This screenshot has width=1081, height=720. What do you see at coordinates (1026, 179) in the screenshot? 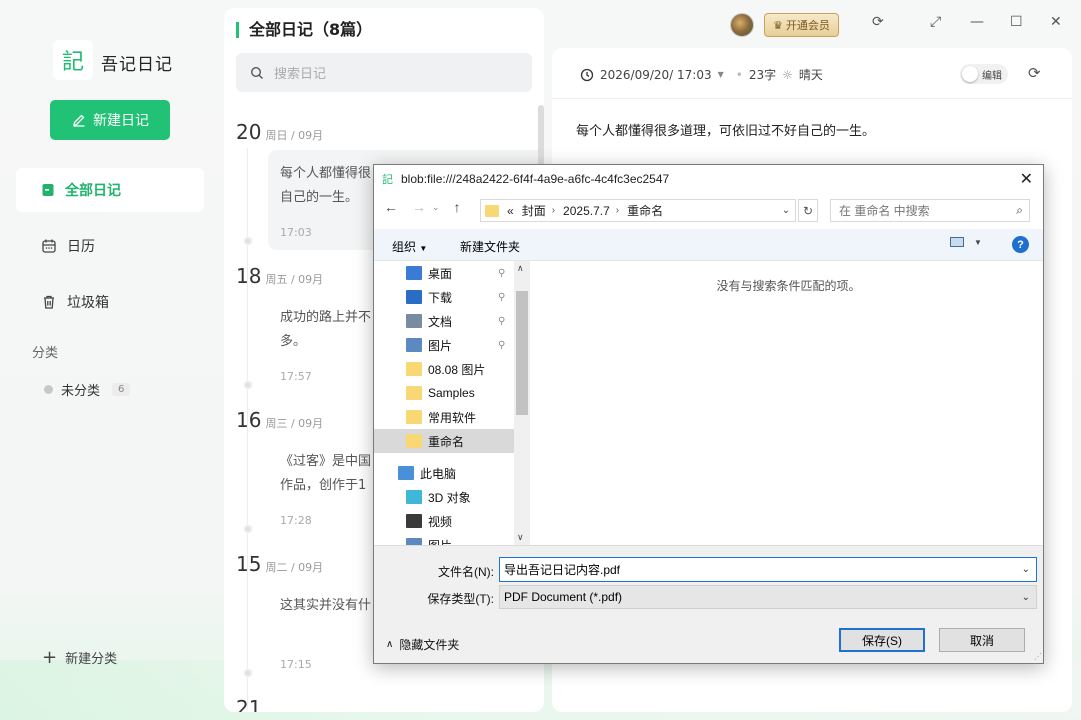
I see `dialog-close-icon: ✕` at bounding box center [1026, 179].